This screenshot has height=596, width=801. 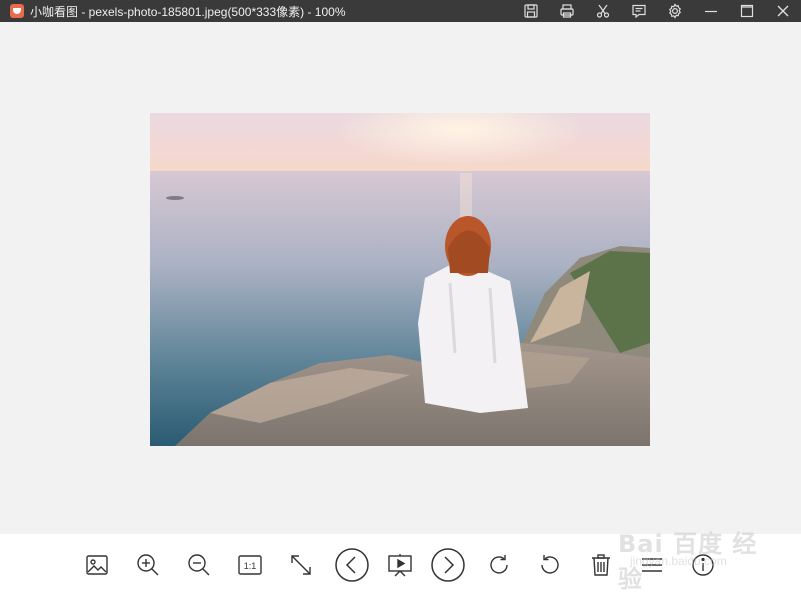 I want to click on info-icon, so click(x=703, y=565).